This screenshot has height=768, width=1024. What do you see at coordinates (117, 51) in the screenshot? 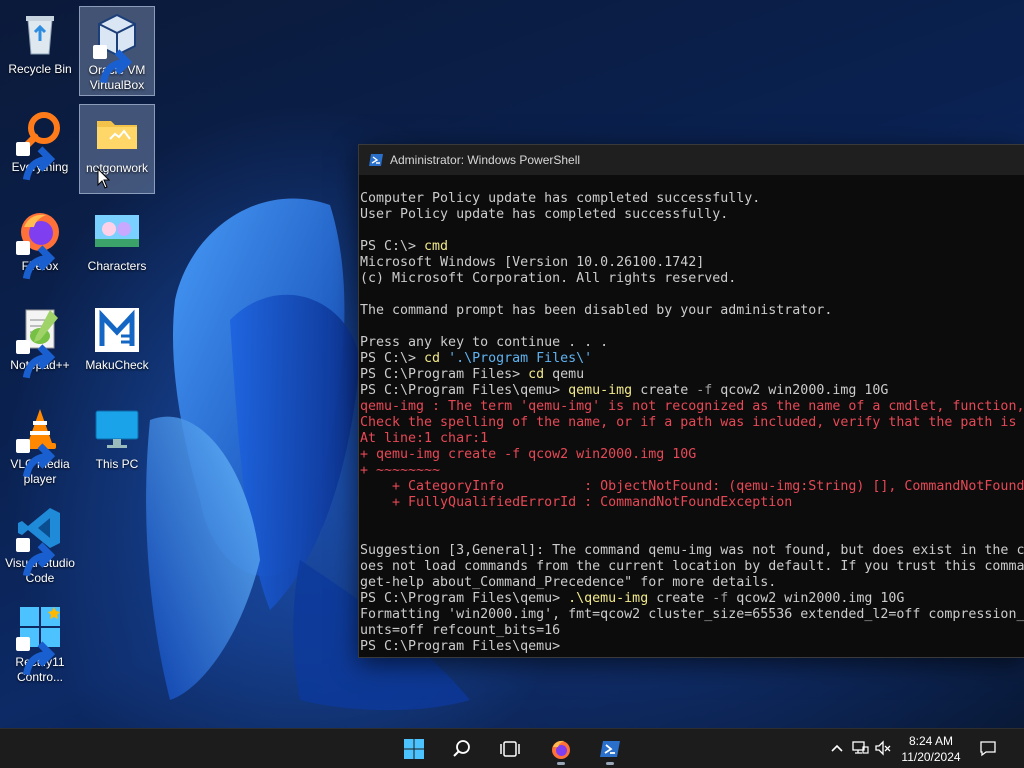
I see `desktop-icon-virtualbox: Oracle VM VirtualBox` at bounding box center [117, 51].